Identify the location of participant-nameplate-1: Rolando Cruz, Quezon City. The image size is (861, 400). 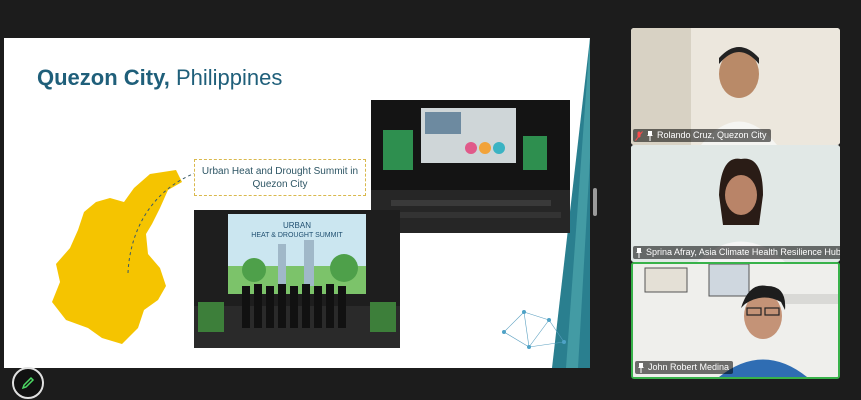
(702, 135).